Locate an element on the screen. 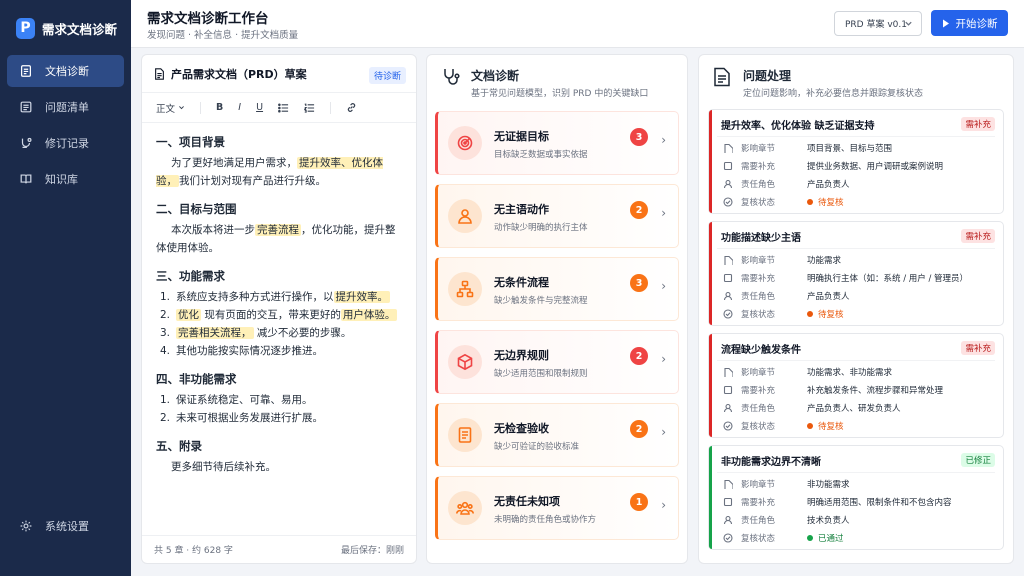 The height and width of the screenshot is (576, 1024). text-style-select: 正文 is located at coordinates (170, 108).